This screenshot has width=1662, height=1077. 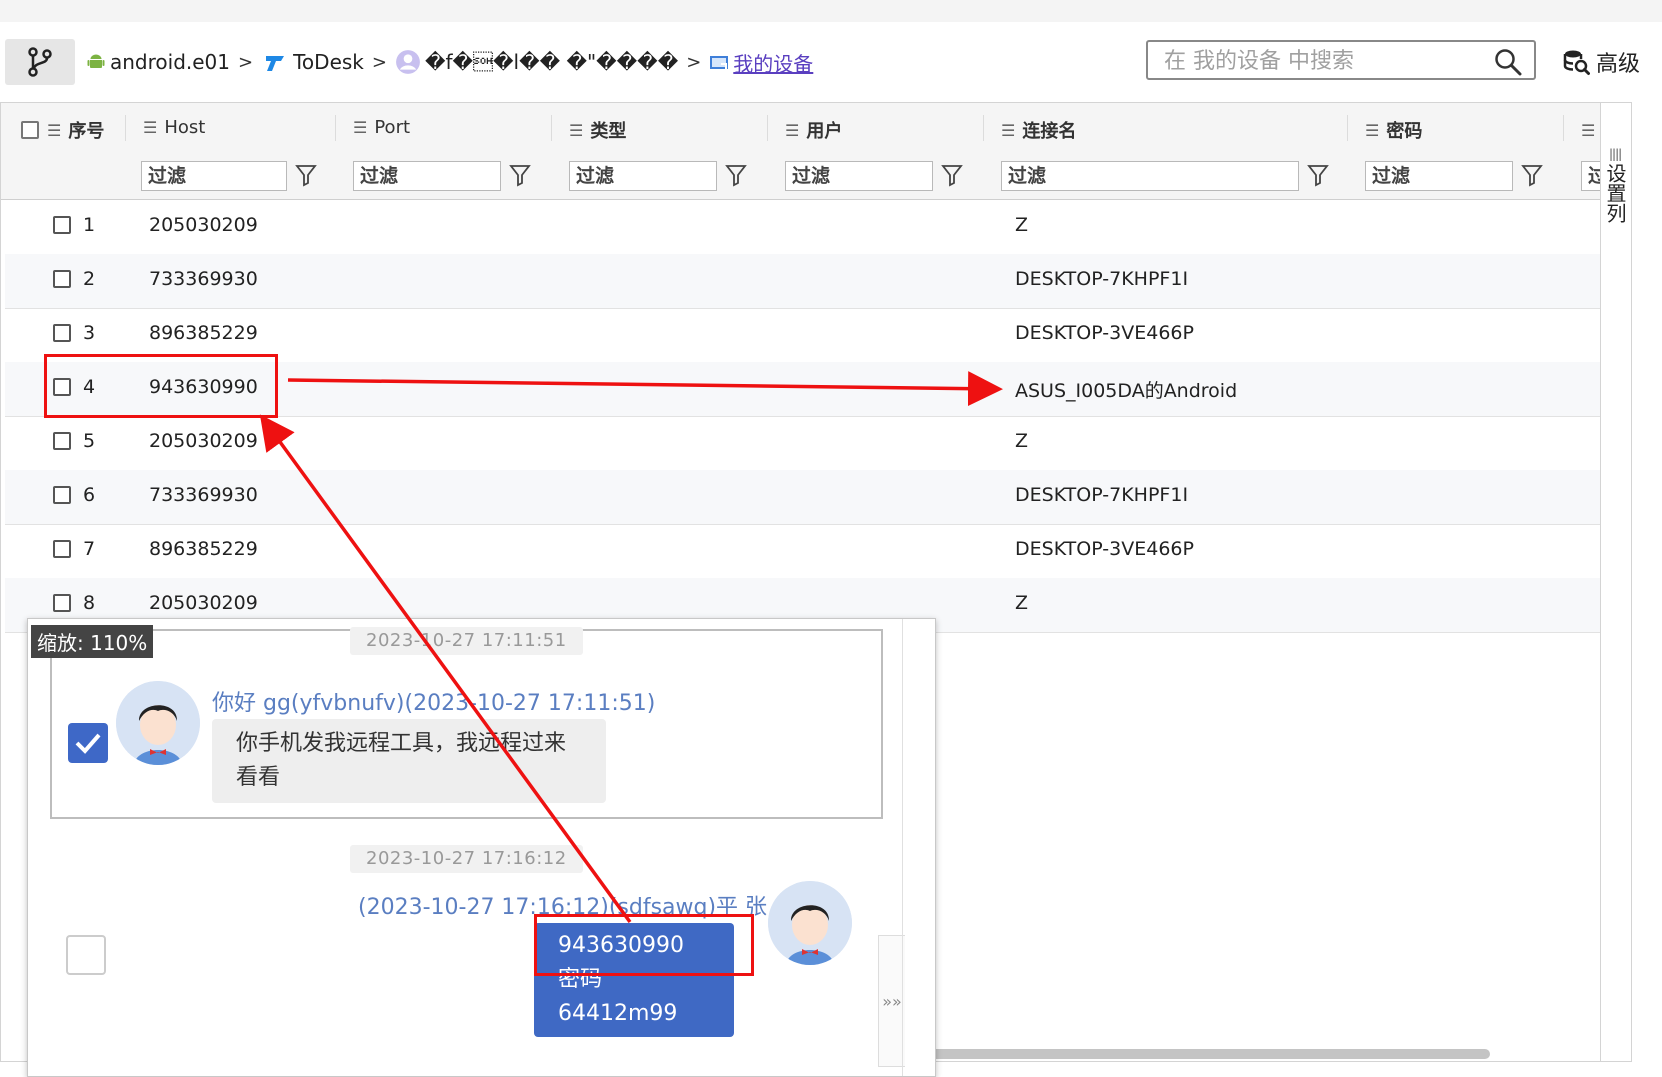 What do you see at coordinates (445, 669) in the screenshot?
I see `annotation-arrow-to-host` at bounding box center [445, 669].